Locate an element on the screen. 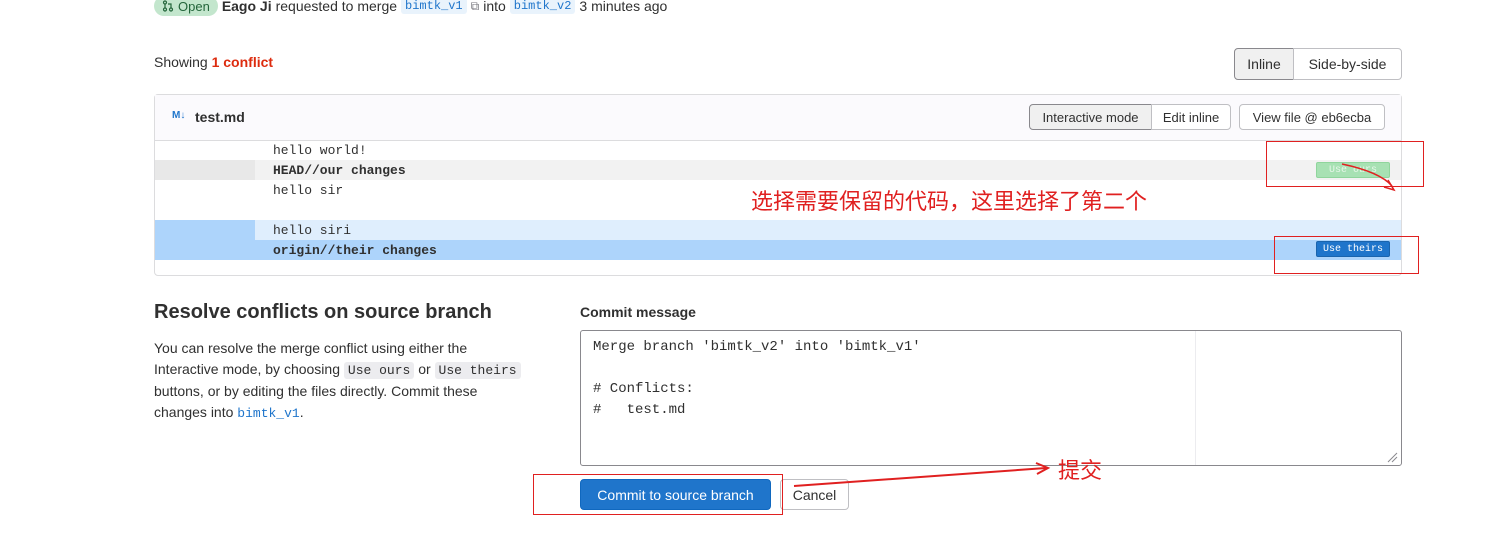 This screenshot has width=1498, height=542. desc-text: changes into is located at coordinates (194, 412).